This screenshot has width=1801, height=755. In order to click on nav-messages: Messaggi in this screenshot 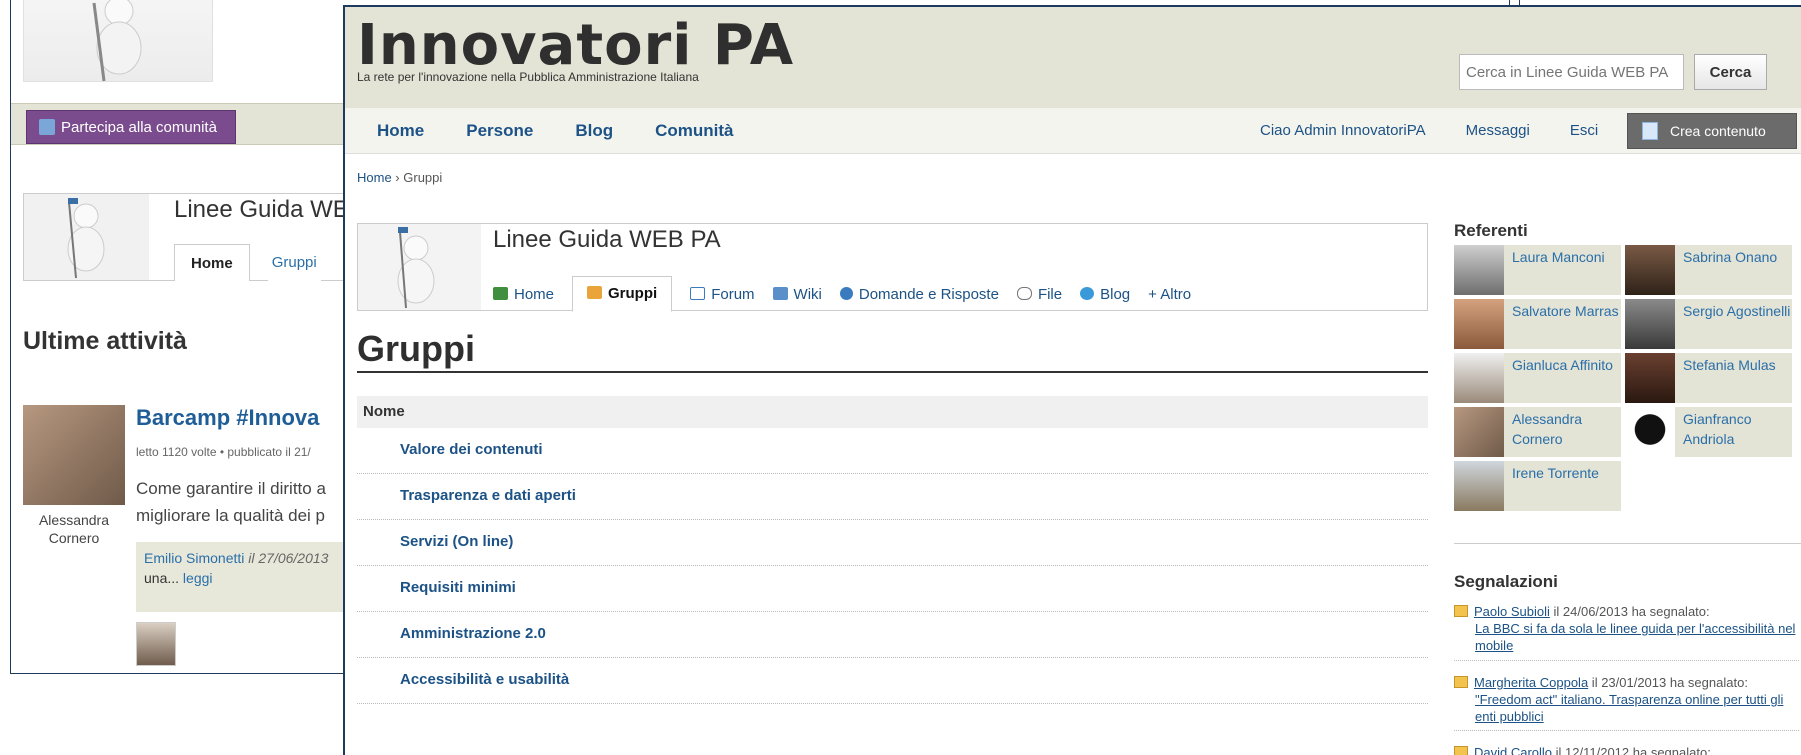, I will do `click(1498, 131)`.